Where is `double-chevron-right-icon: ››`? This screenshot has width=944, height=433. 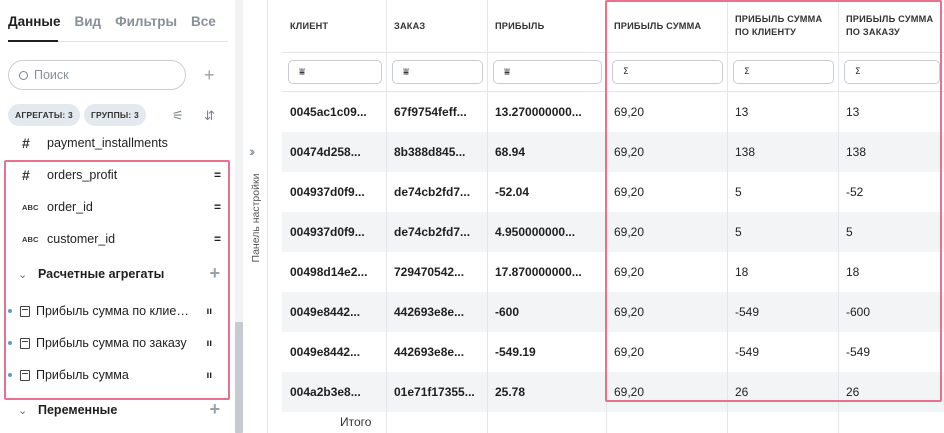
double-chevron-right-icon: ›› is located at coordinates (252, 151).